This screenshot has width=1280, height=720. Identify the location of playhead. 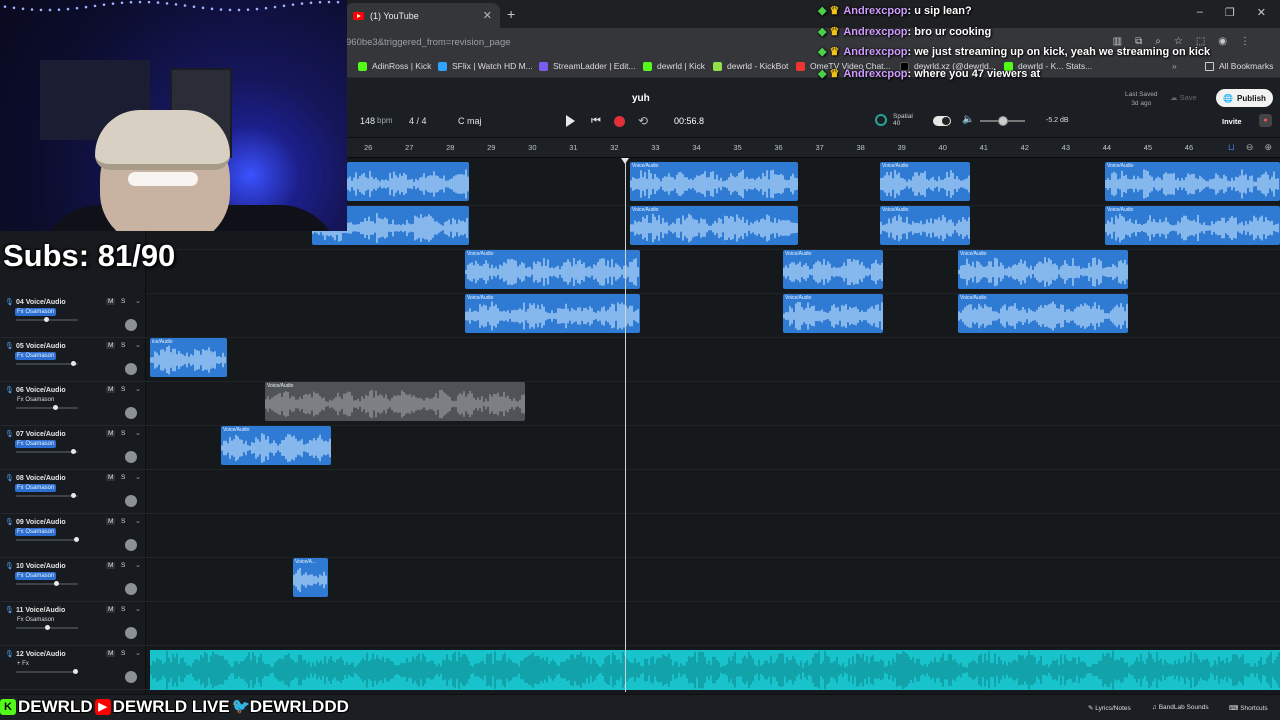
(625, 425).